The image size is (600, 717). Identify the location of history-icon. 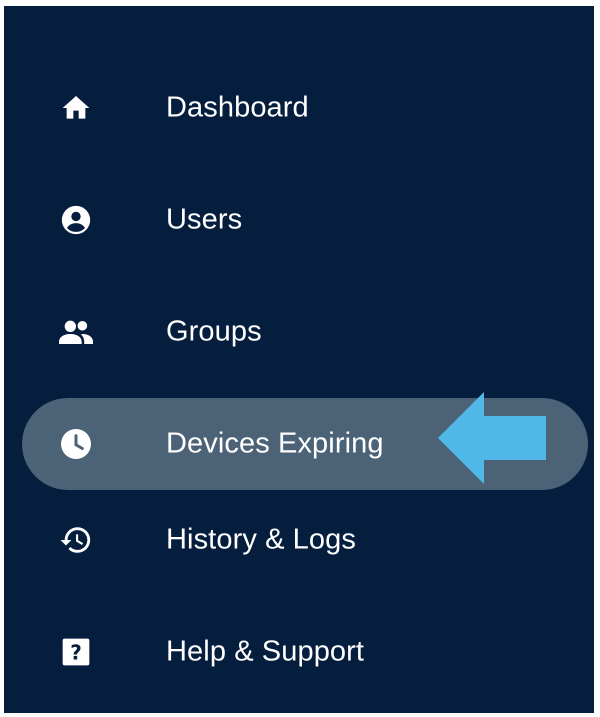
(76, 540).